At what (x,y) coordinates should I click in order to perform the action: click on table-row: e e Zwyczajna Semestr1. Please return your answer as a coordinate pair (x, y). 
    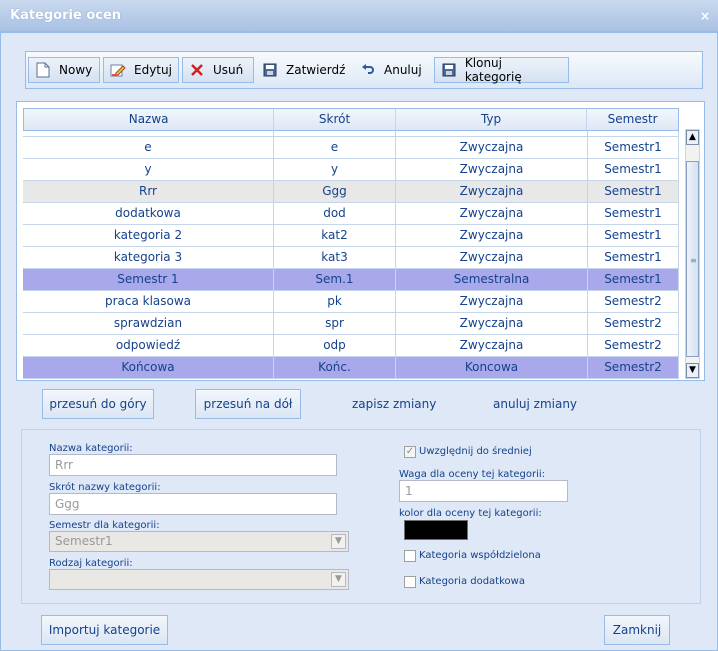
    Looking at the image, I should click on (351, 148).